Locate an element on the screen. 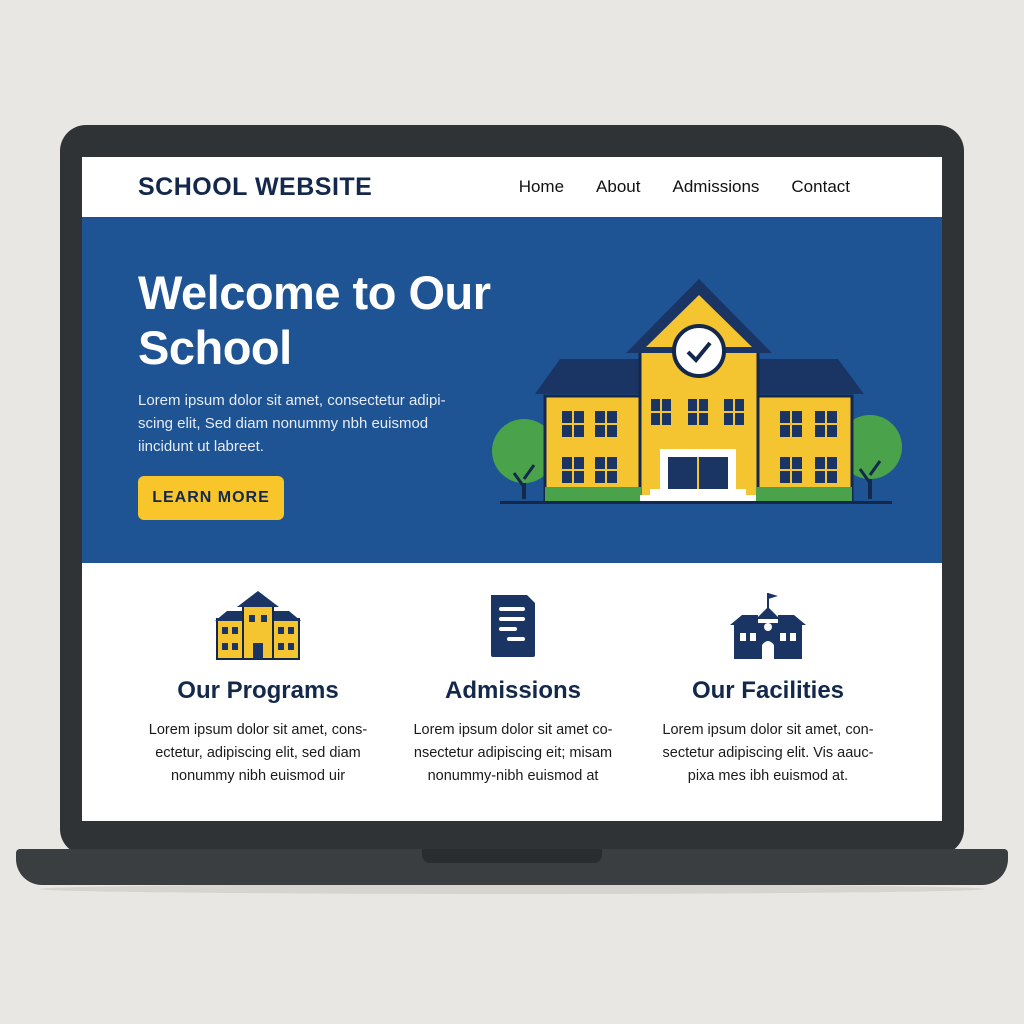 This screenshot has width=1024, height=1024. schoolhouse-flag-icon is located at coordinates (768, 626).